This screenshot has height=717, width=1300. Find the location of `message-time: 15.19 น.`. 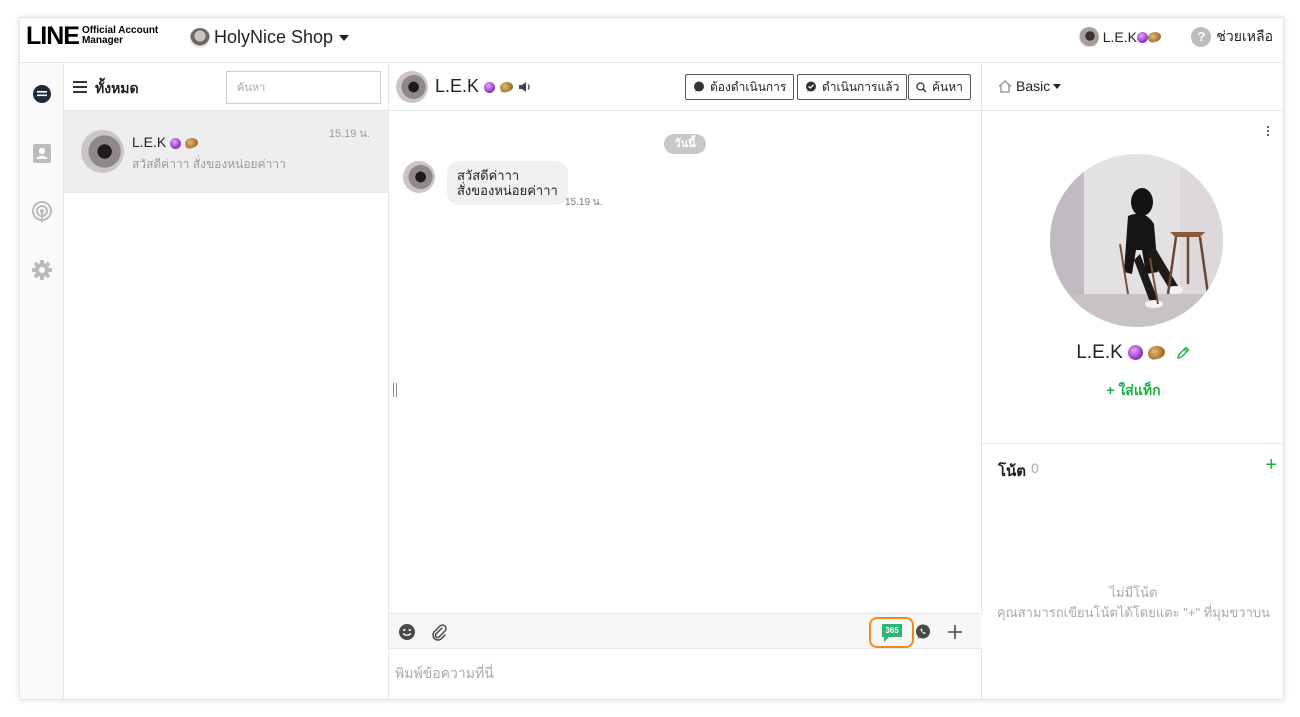

message-time: 15.19 น. is located at coordinates (584, 202).